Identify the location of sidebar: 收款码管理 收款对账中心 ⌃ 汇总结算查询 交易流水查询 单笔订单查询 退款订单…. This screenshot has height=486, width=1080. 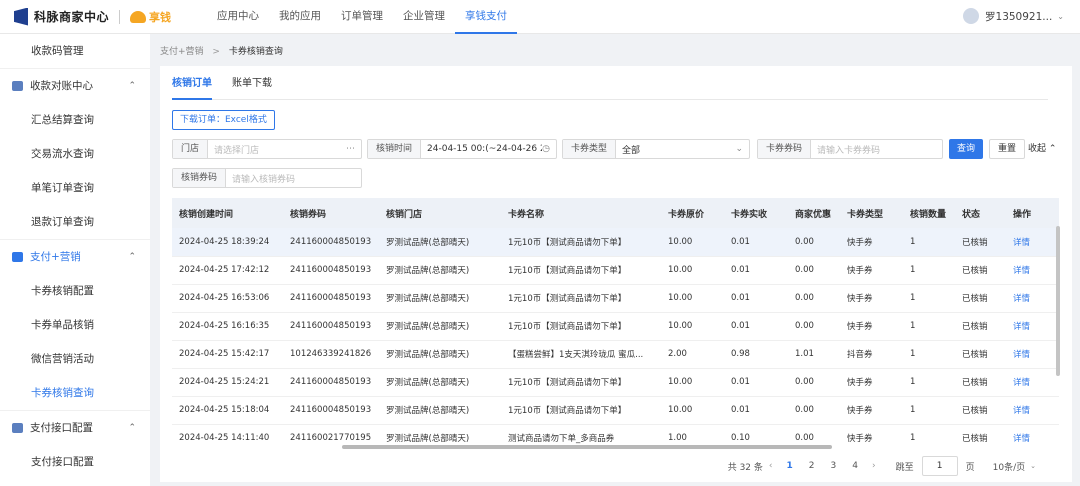
(75, 260).